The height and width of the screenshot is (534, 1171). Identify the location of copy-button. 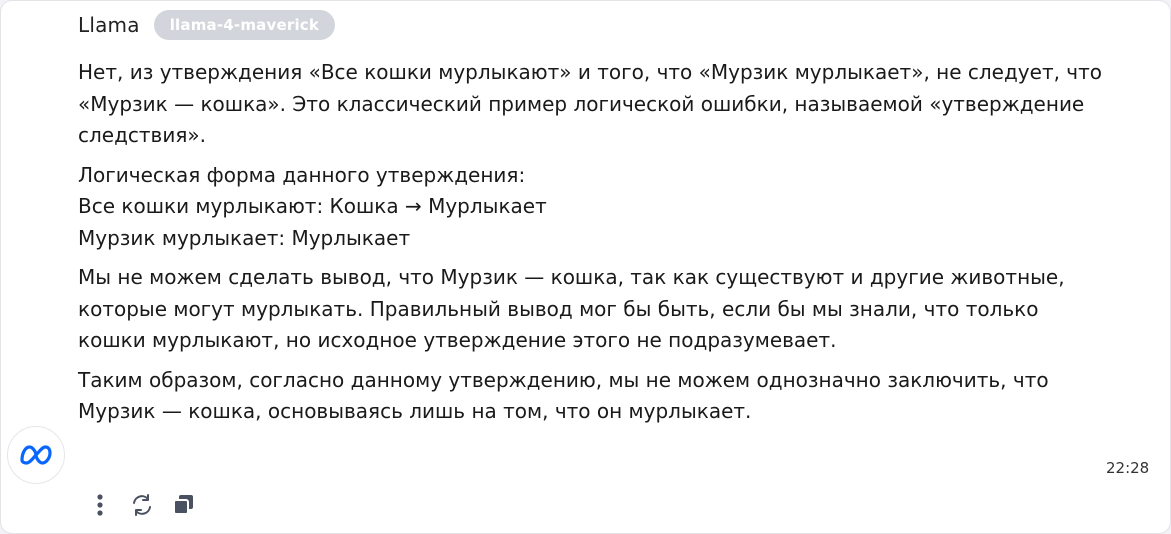
(184, 505).